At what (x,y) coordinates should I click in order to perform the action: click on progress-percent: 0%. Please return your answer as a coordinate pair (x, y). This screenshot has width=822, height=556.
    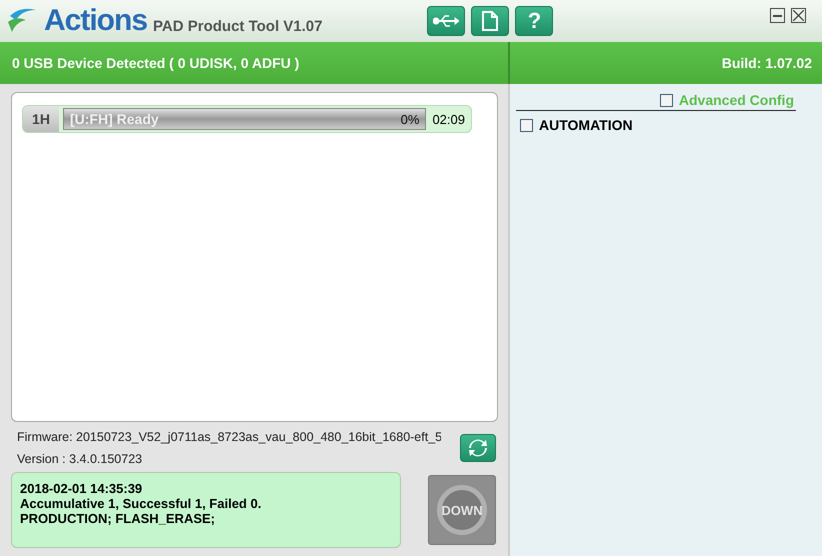
    Looking at the image, I should click on (410, 119).